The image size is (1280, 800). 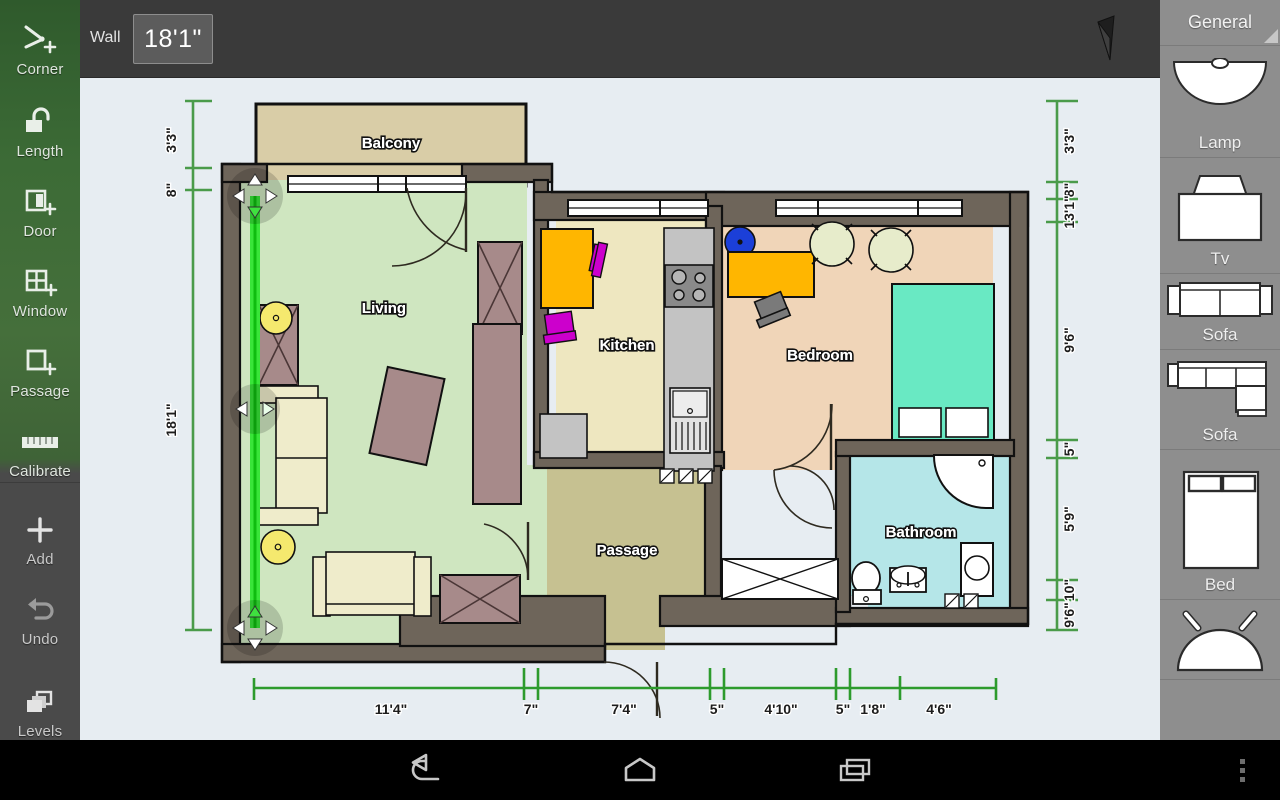 What do you see at coordinates (255, 196) in the screenshot?
I see `wall-handle-move-top` at bounding box center [255, 196].